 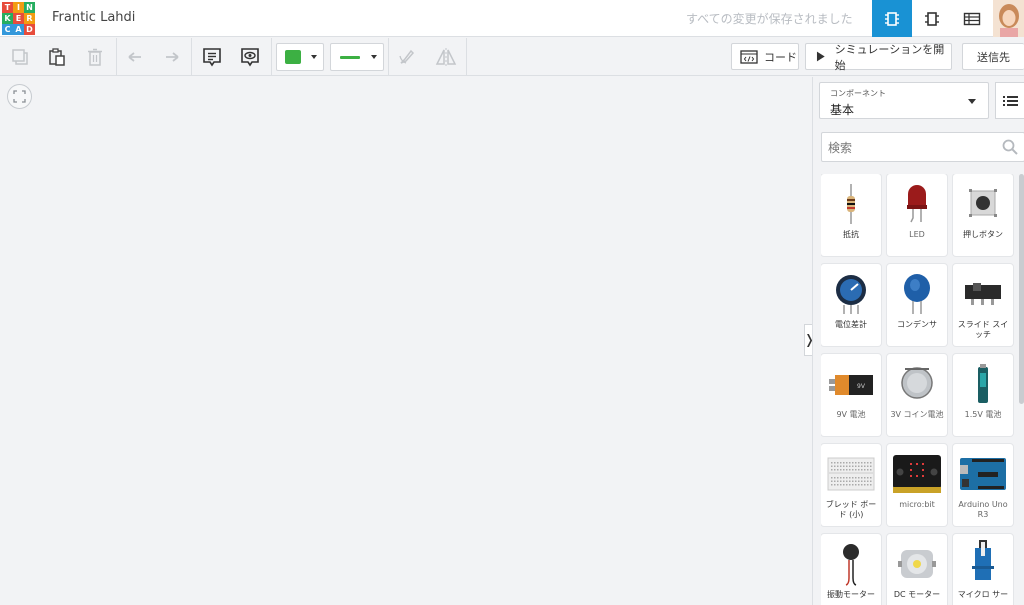 What do you see at coordinates (917, 569) in the screenshot?
I see `component-card: DC モーター` at bounding box center [917, 569].